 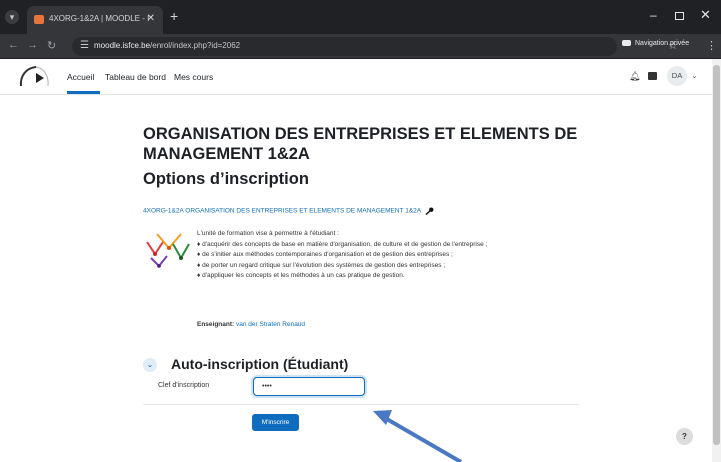 I want to click on user-avatar: DA, so click(x=677, y=76).